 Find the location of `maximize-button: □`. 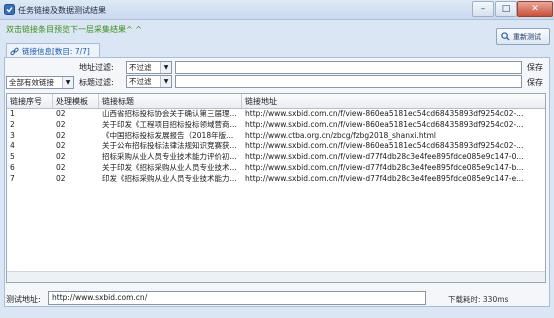

maximize-button: □ is located at coordinates (506, 9).